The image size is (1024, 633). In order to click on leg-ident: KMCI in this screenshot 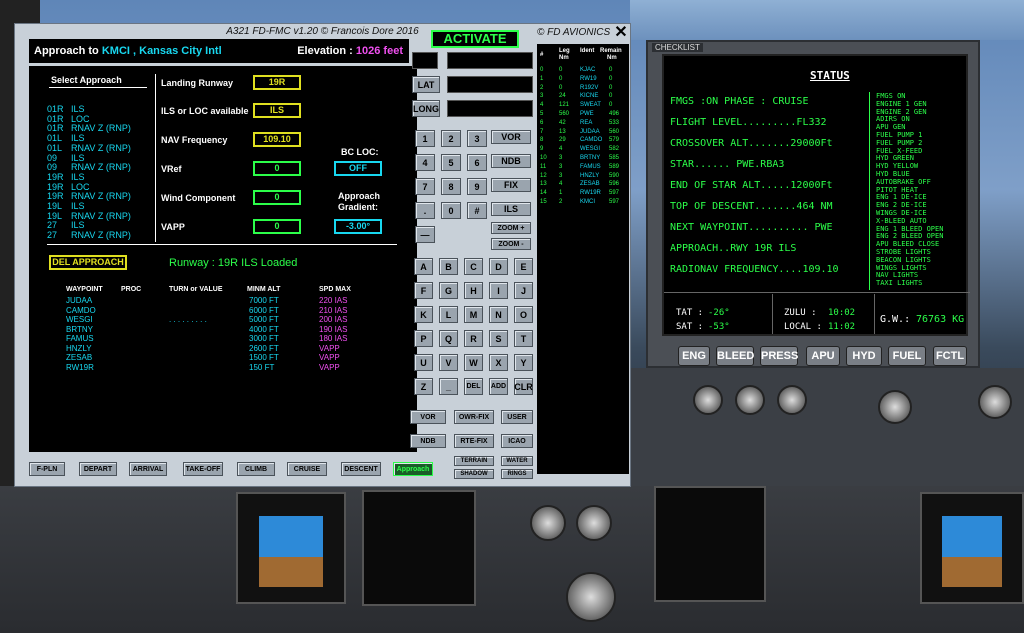, I will do `click(587, 202)`.